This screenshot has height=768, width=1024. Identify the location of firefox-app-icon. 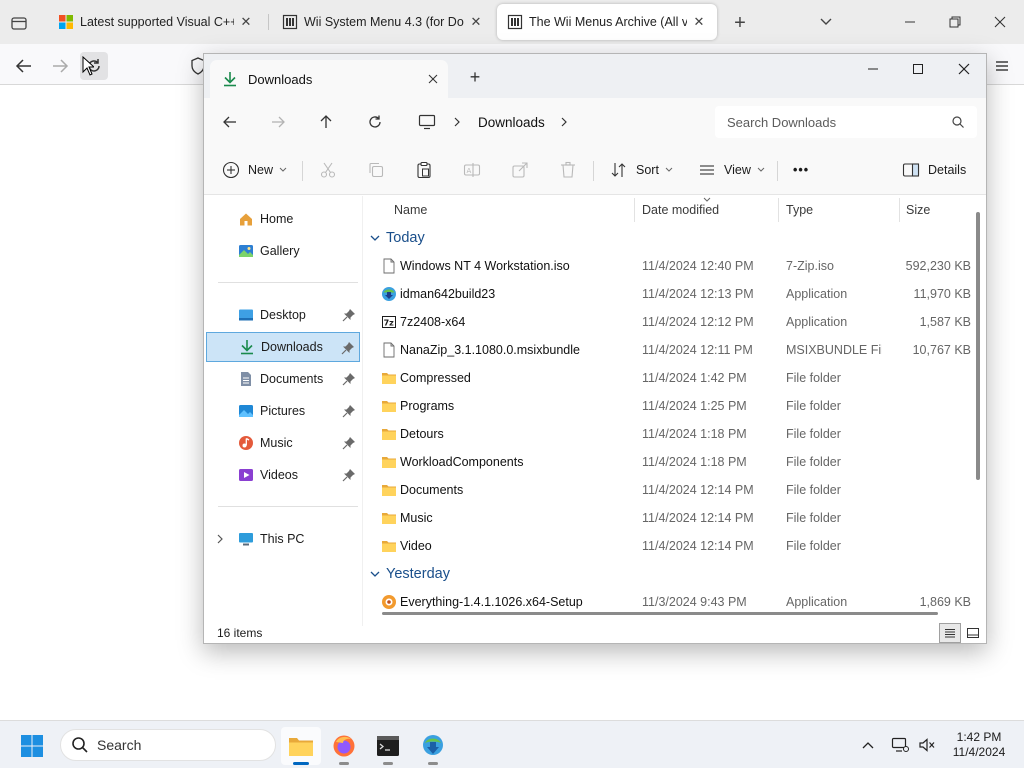
(344, 746).